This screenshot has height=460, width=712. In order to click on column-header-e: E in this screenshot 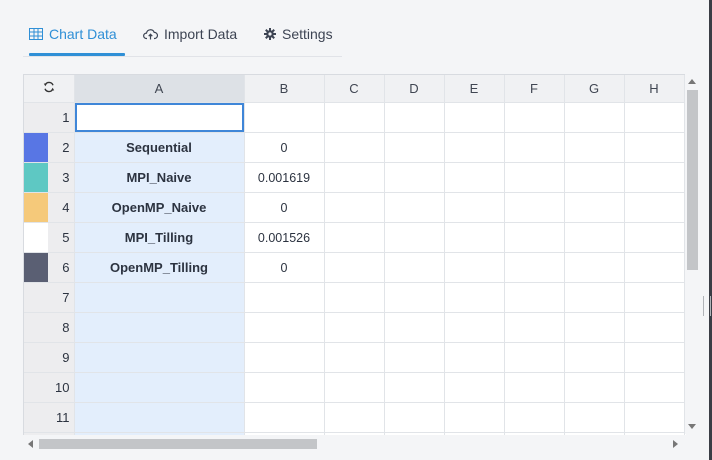, I will do `click(474, 89)`.